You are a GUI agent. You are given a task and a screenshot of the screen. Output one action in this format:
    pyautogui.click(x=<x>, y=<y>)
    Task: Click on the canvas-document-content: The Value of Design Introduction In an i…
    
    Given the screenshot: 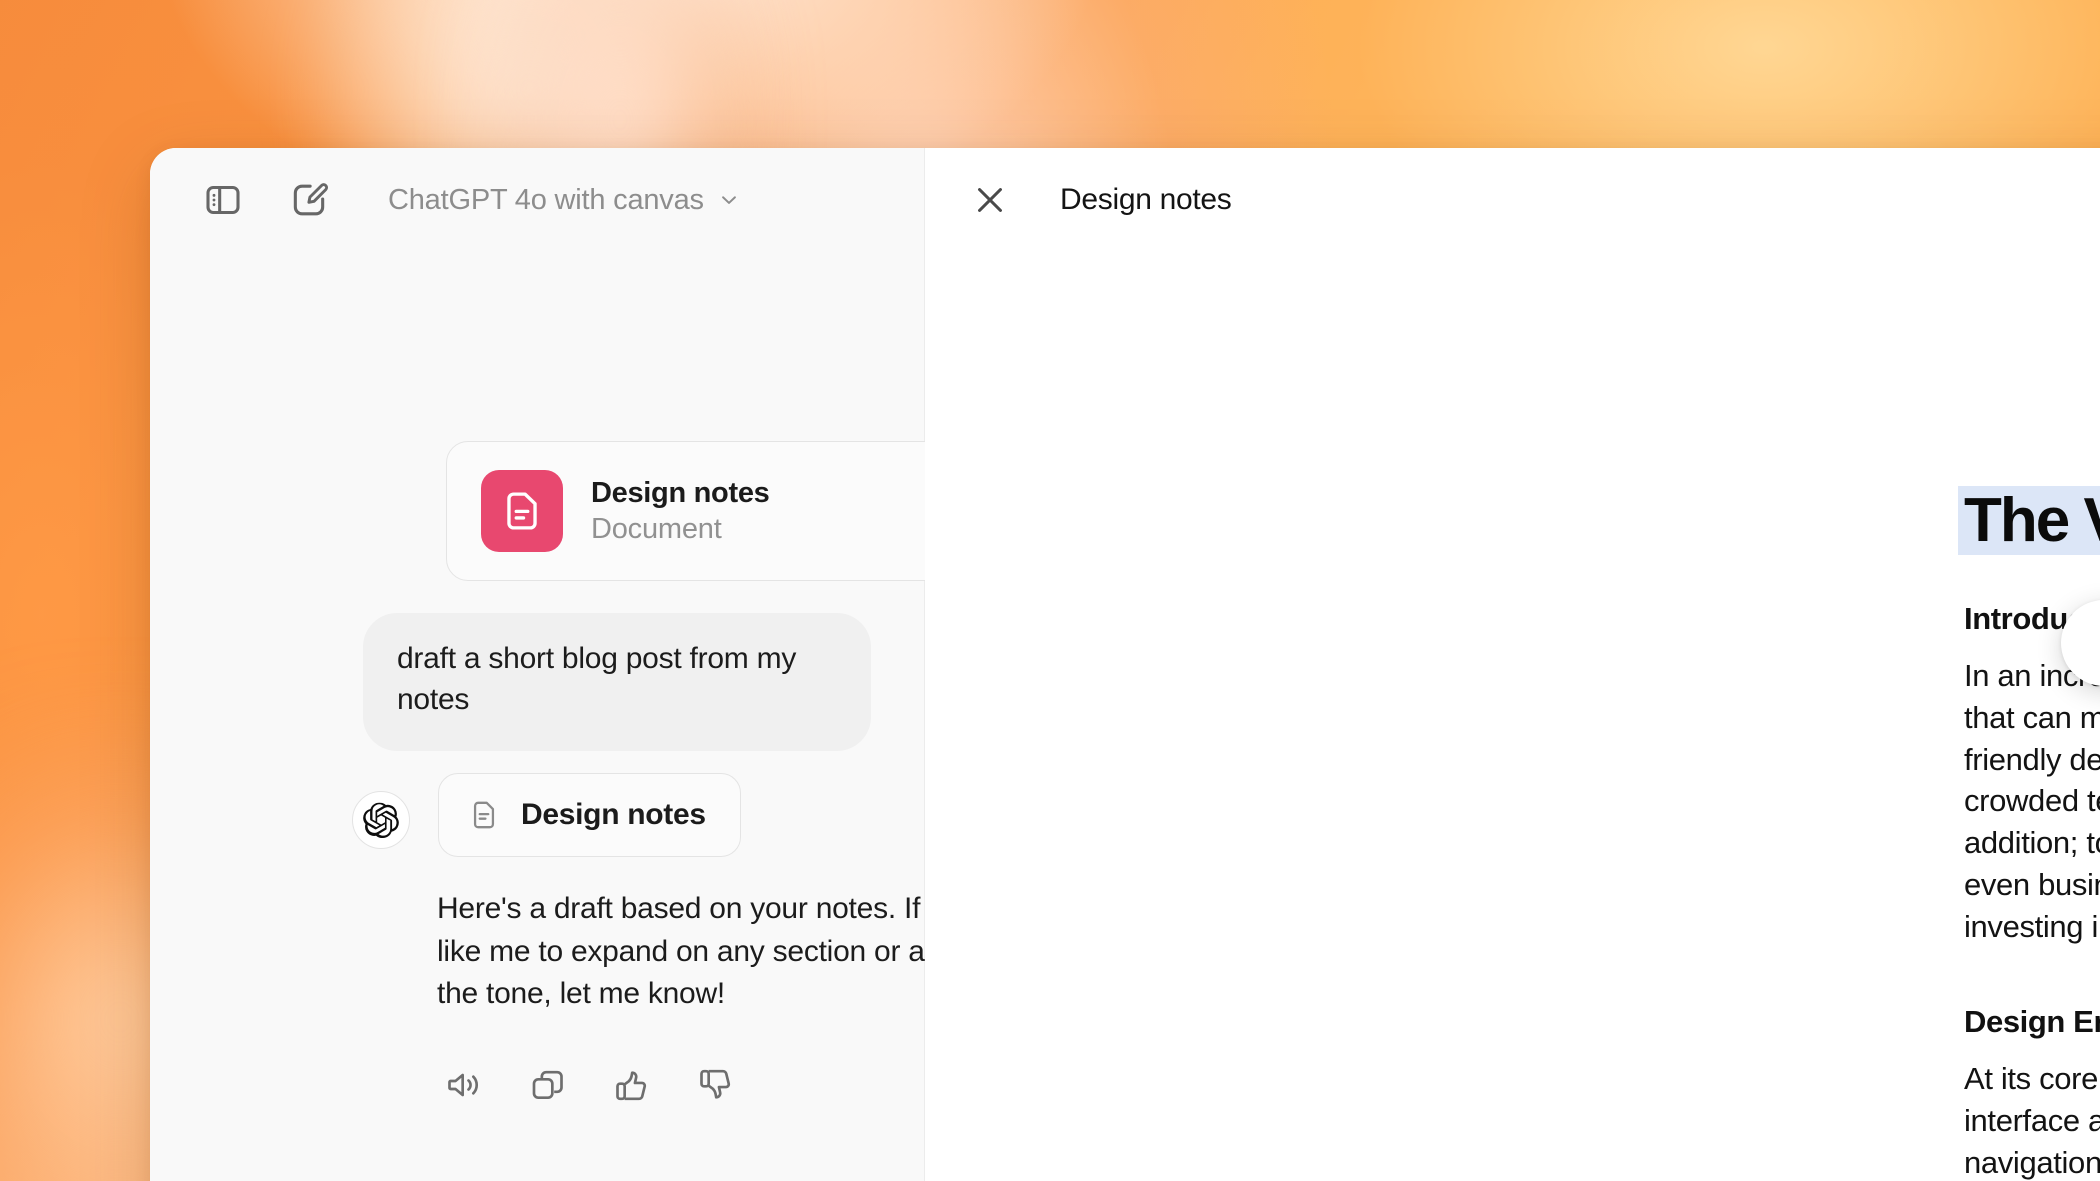 What is the action you would take?
    pyautogui.click(x=2032, y=833)
    